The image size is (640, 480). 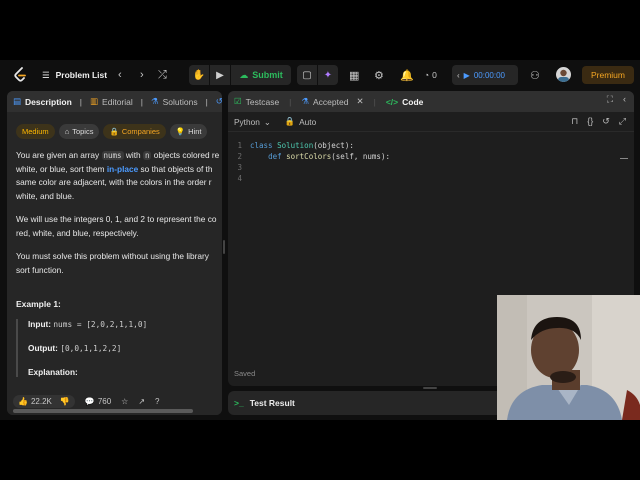 I want to click on collapse-icon: ‹, so click(x=624, y=99).